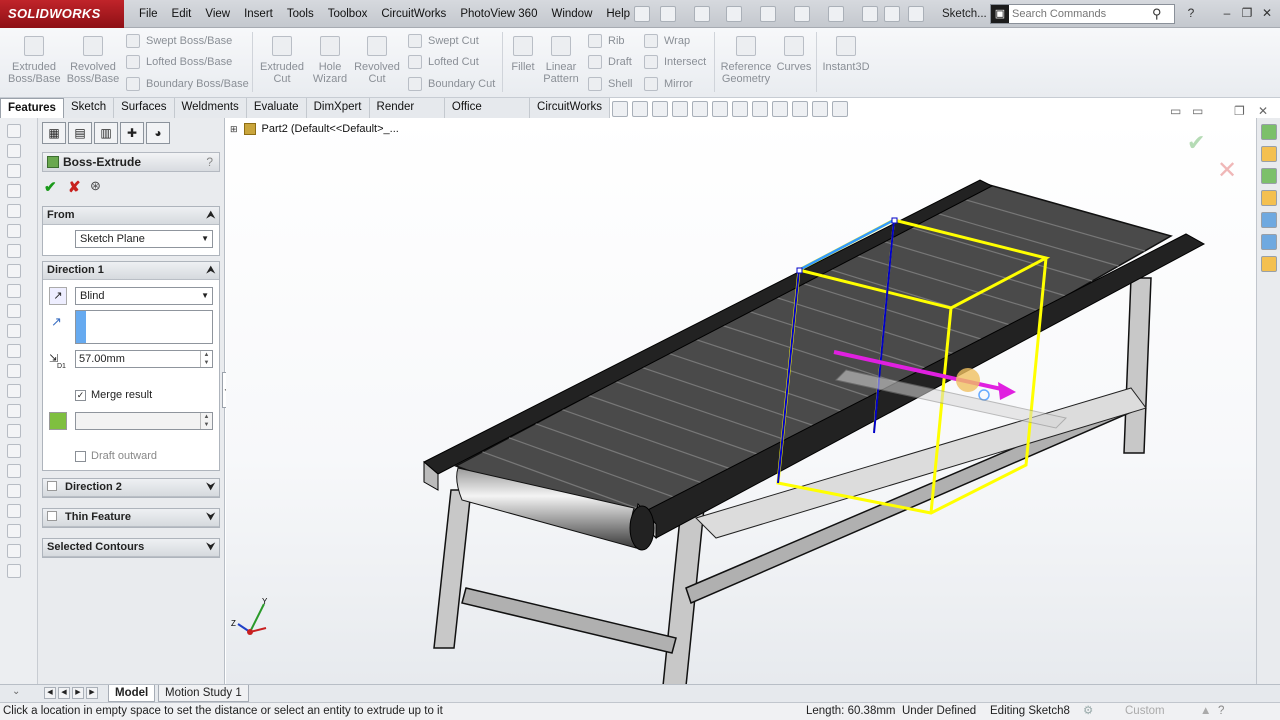 The image size is (1280, 720). I want to click on direction1-header: Direction 1 ⮝, so click(131, 271).